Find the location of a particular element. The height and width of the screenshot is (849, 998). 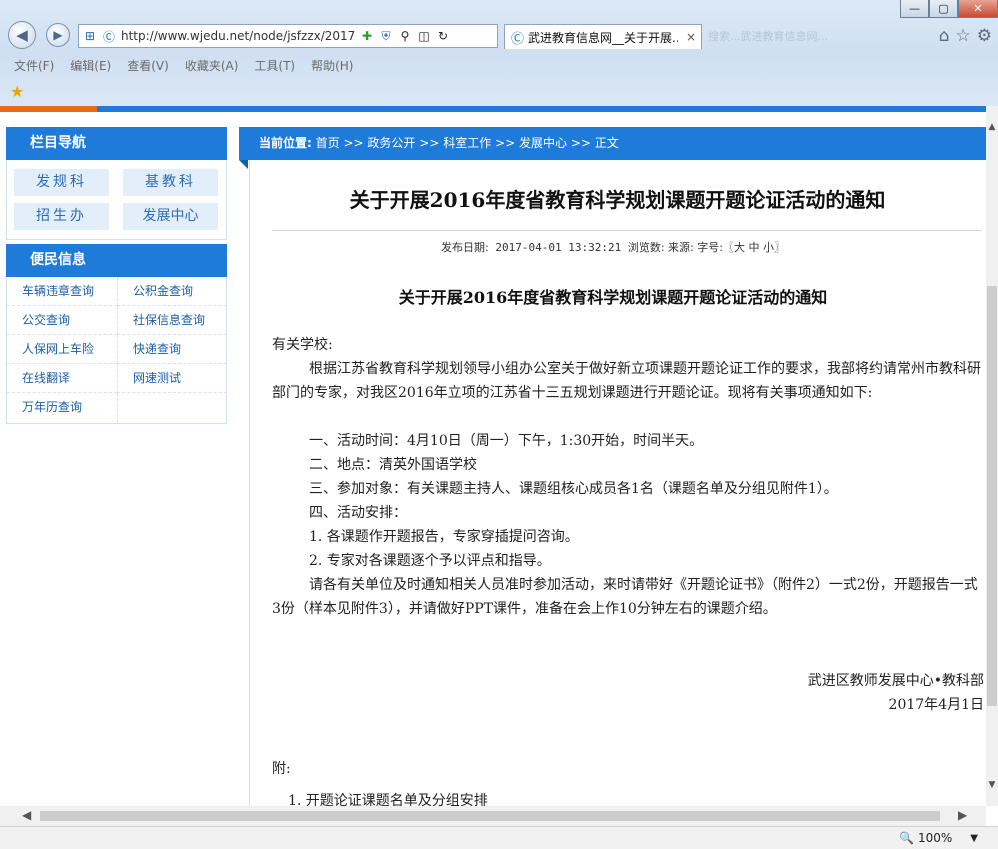

signature: 武进区教师发展中心•教科部 is located at coordinates (895, 681).